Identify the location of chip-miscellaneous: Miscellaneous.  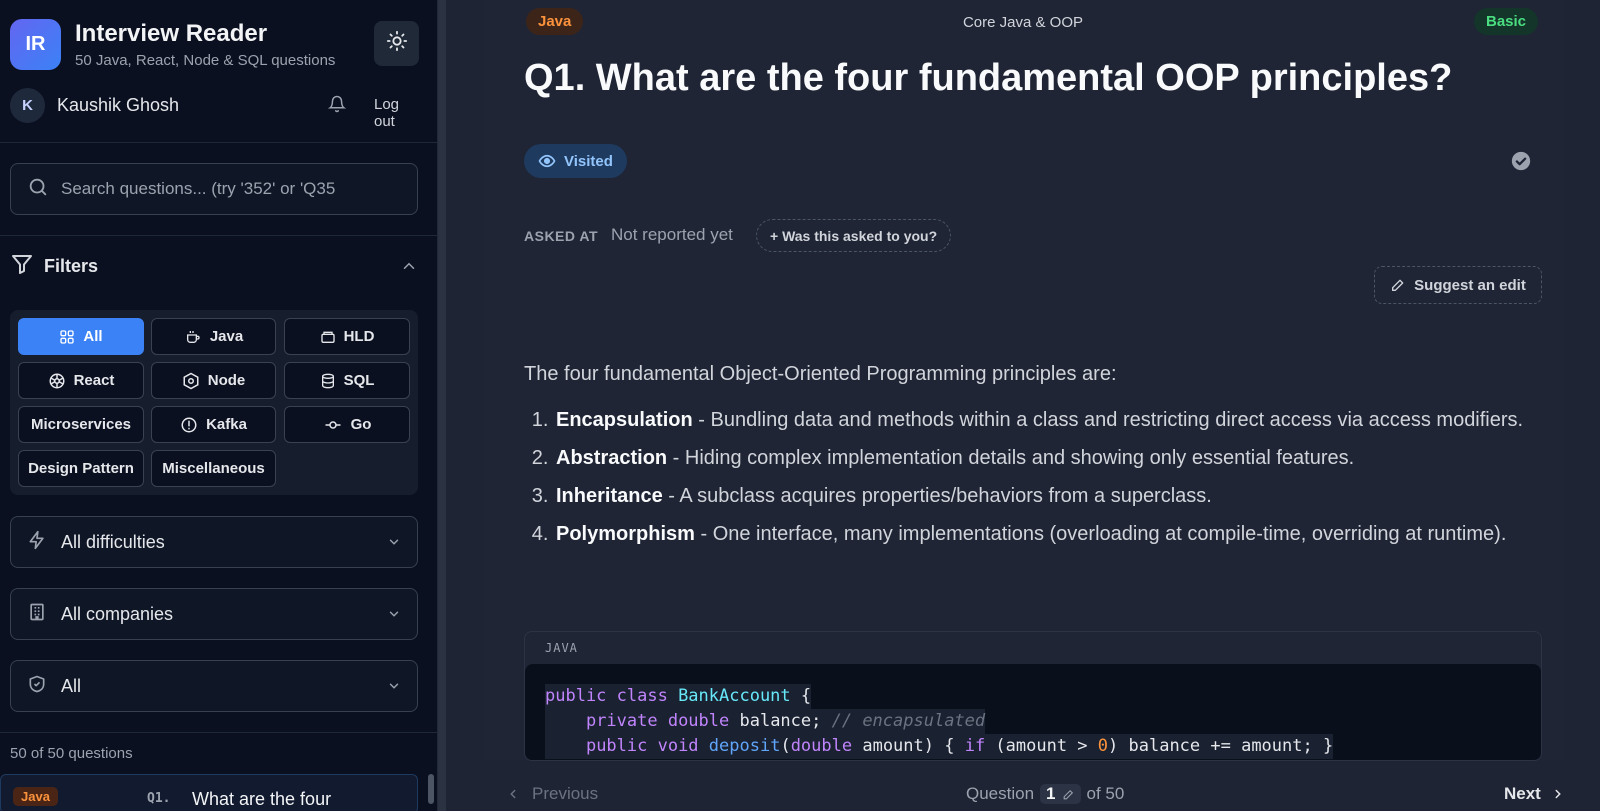
(213, 468).